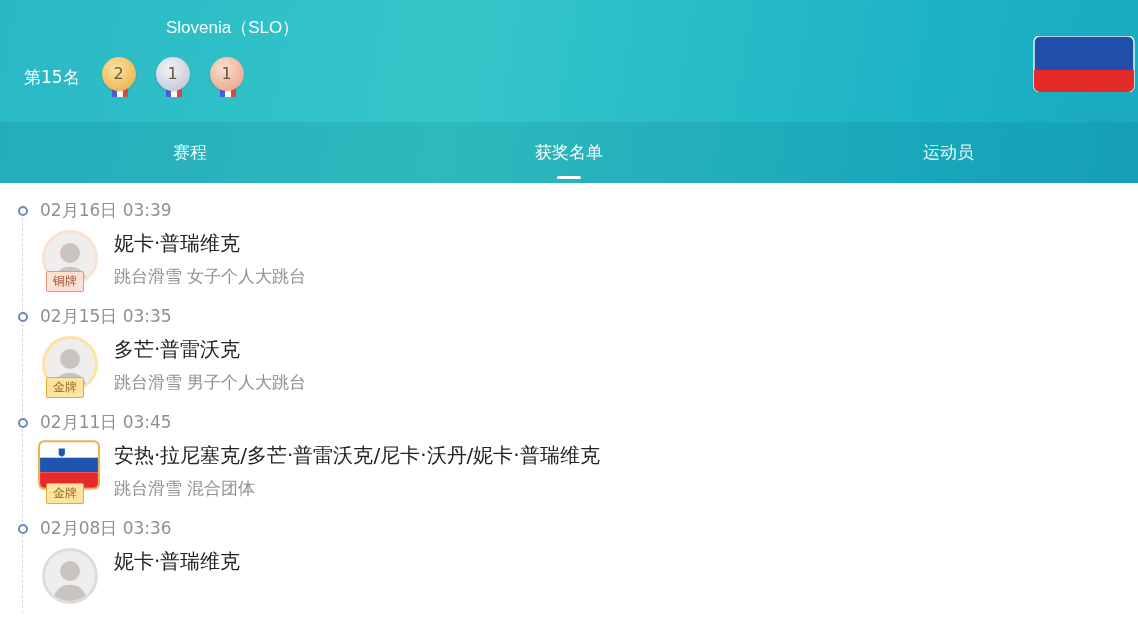 The image size is (1138, 617). I want to click on athlete-name: 安热·拉尼塞克/多芒·普雷沃克/尼卡·沃丹/妮卡·普瑞维克, so click(357, 455).